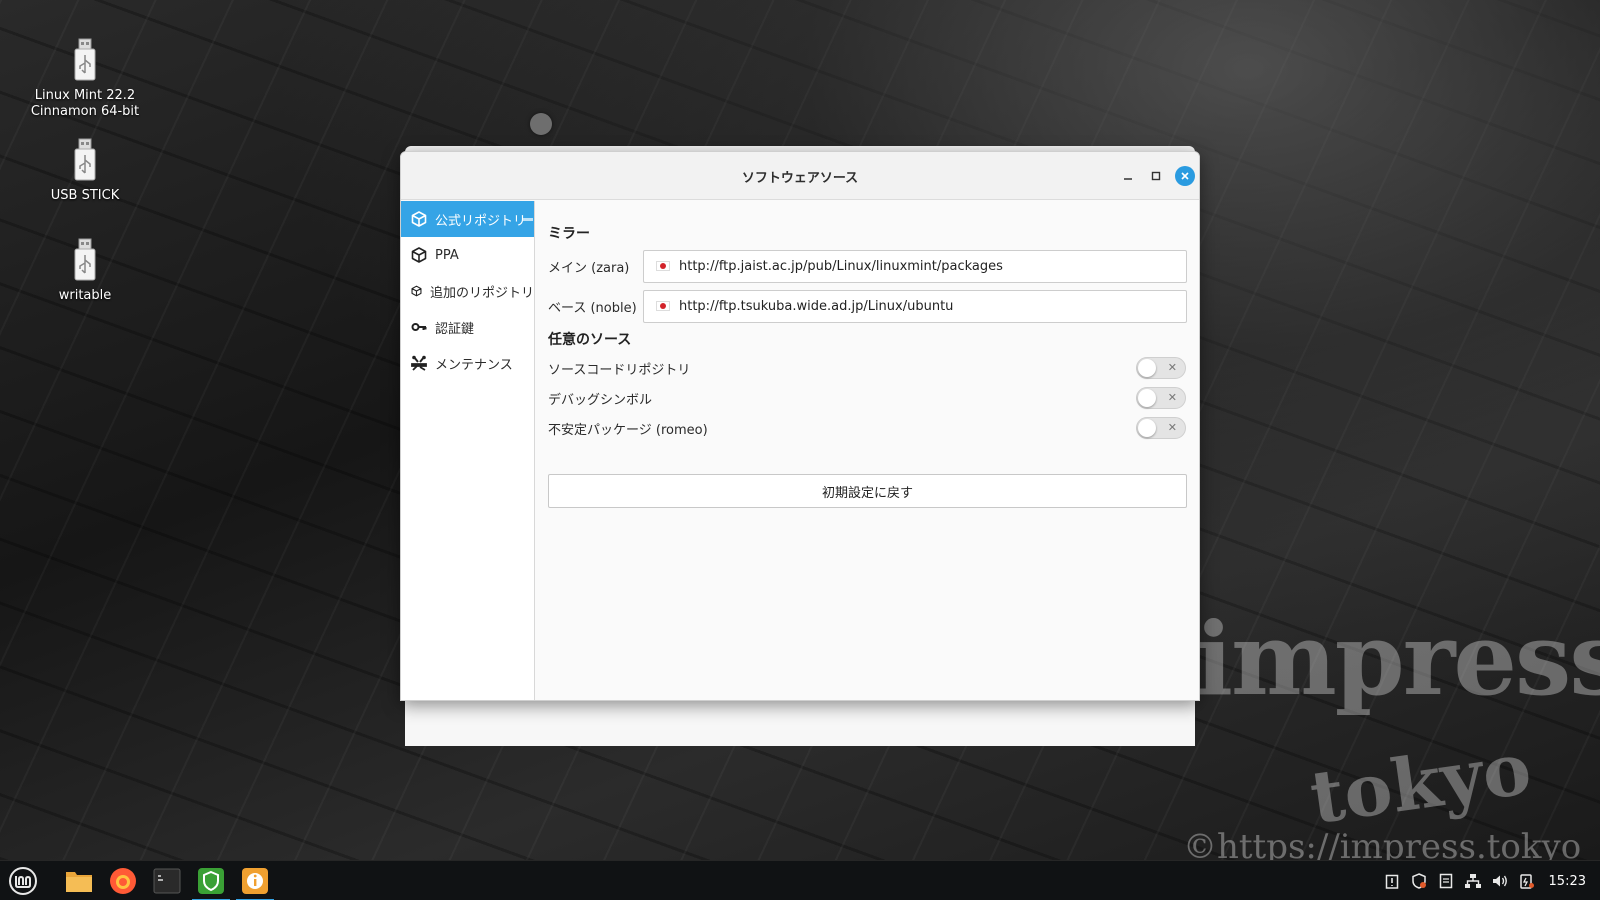  I want to click on desktop-icon-usb-stick: USB STICK, so click(85, 171).